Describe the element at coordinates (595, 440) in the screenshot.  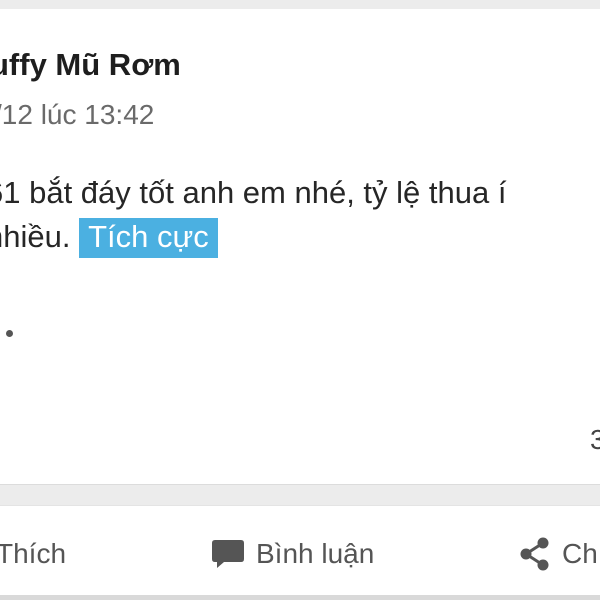
I see `reaction-count: 3` at that location.